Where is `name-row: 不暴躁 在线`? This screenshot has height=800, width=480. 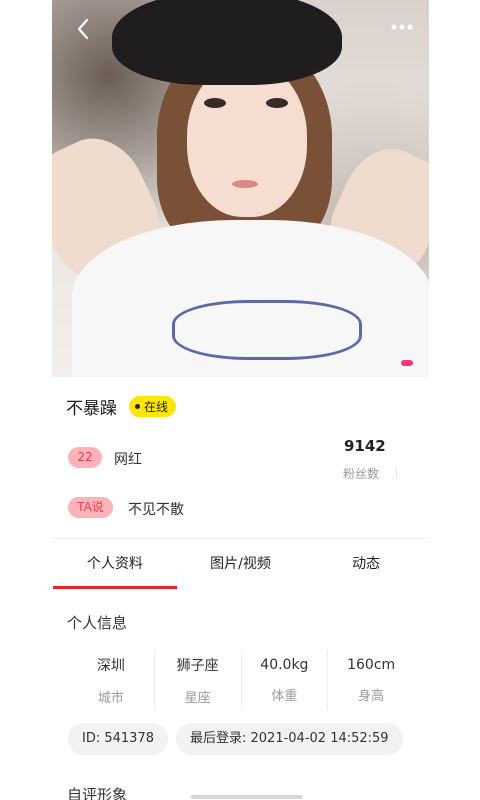 name-row: 不暴躁 在线 is located at coordinates (121, 406).